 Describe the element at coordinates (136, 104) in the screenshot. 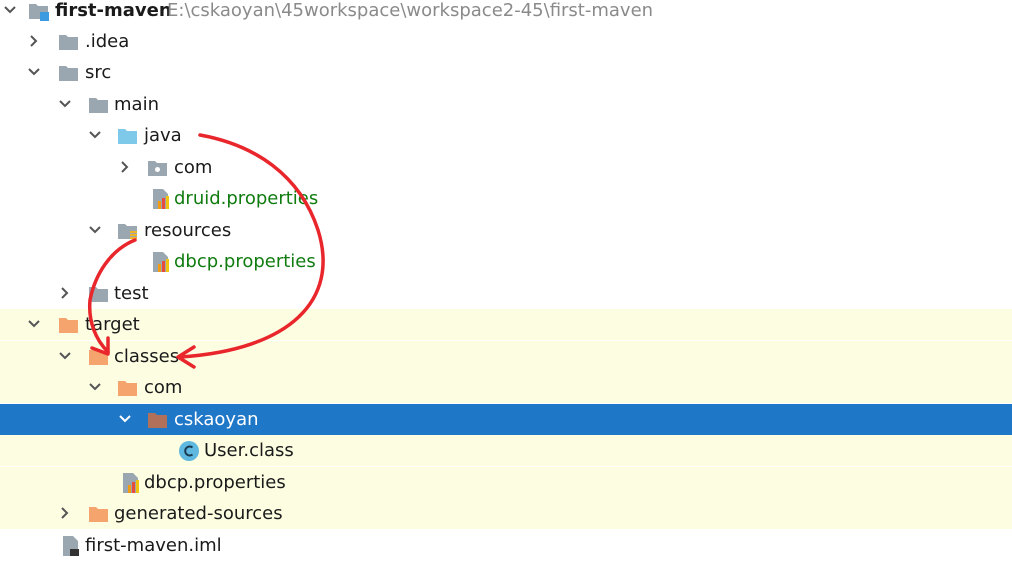

I see `tree-label-main: main` at that location.